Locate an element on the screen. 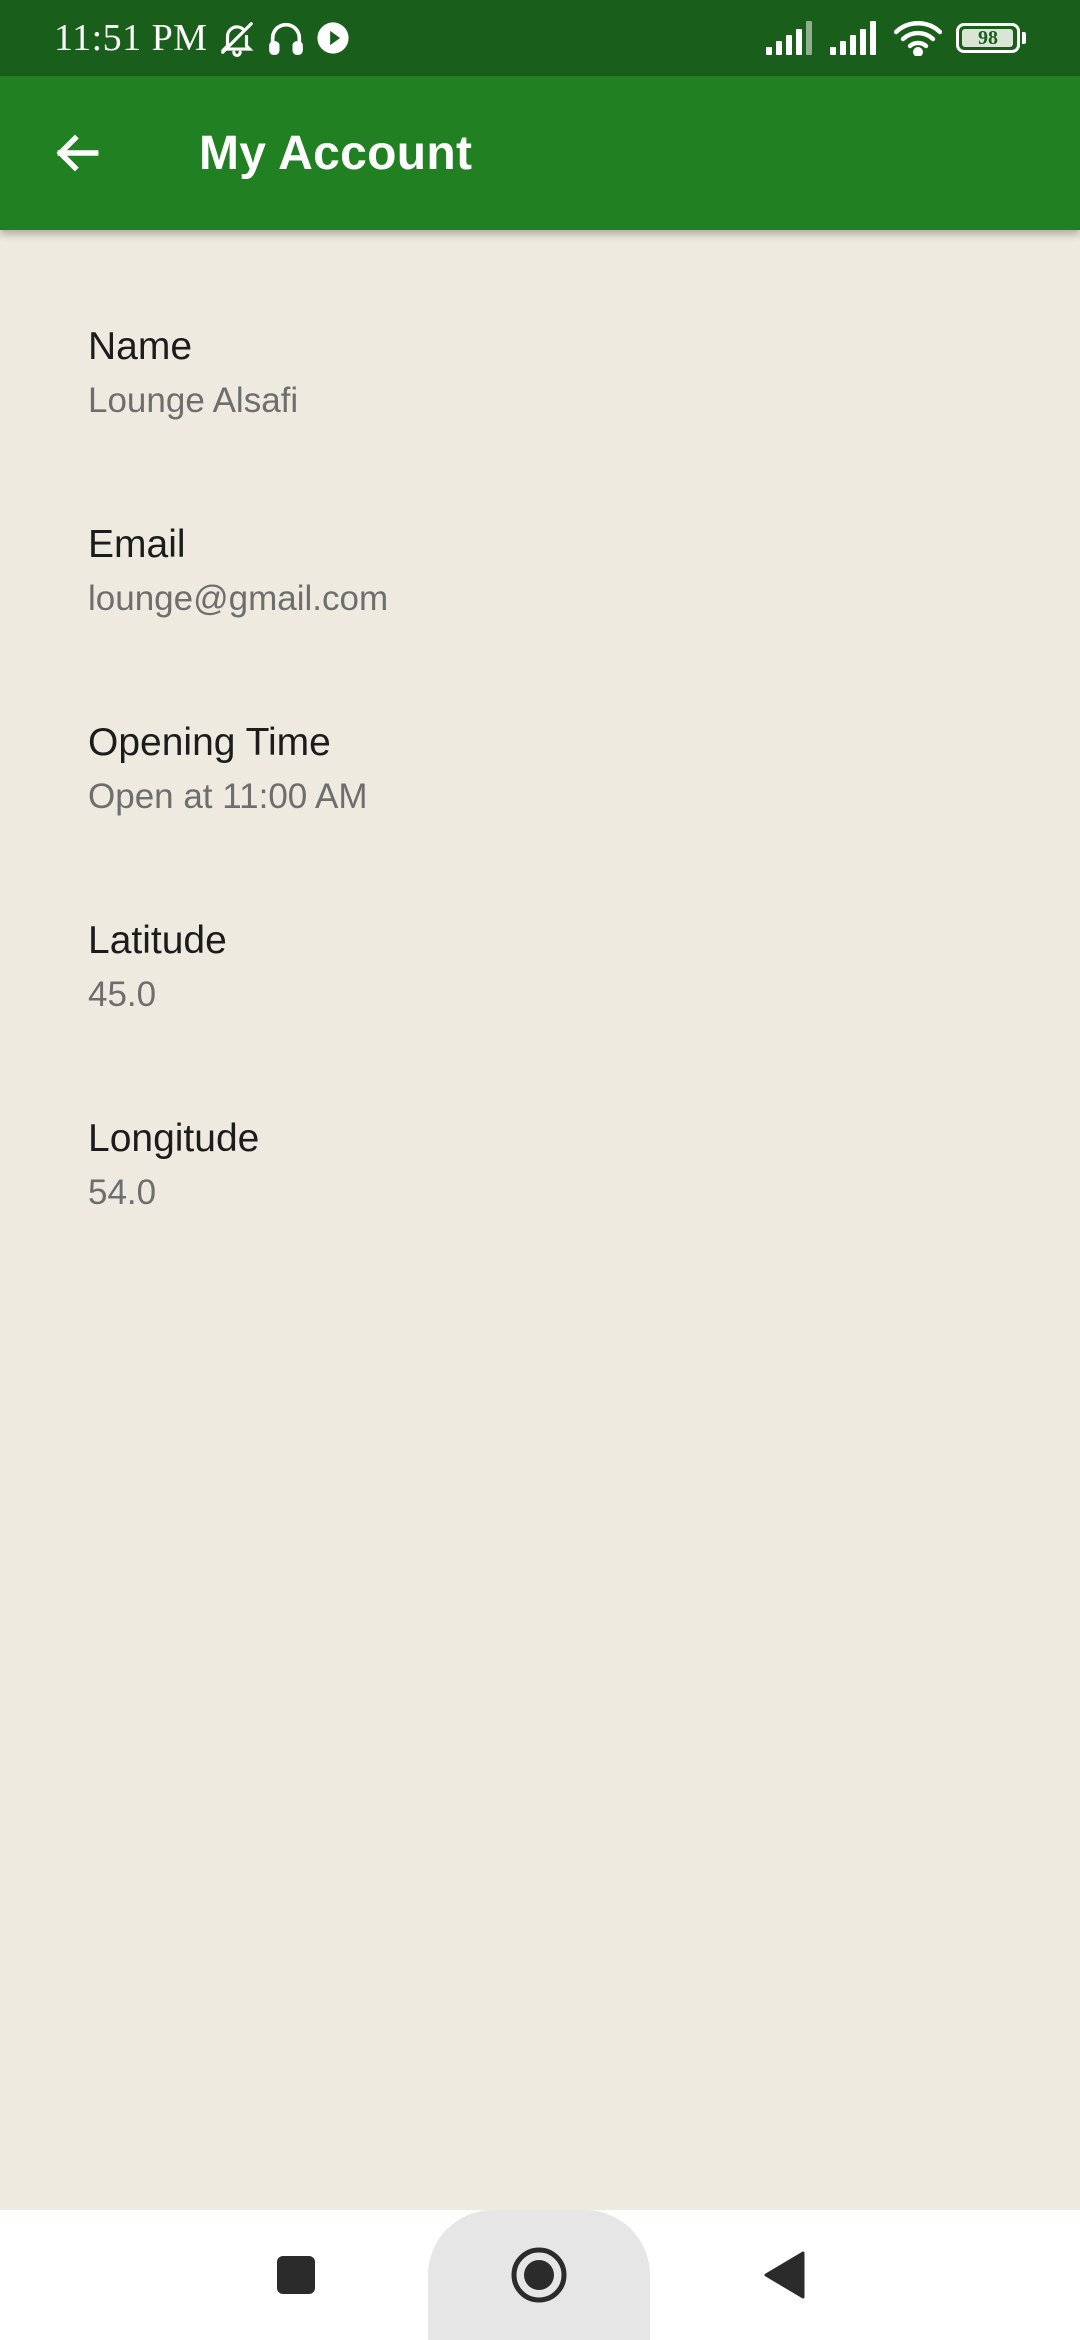  back-triangle-icon is located at coordinates (784, 2275).